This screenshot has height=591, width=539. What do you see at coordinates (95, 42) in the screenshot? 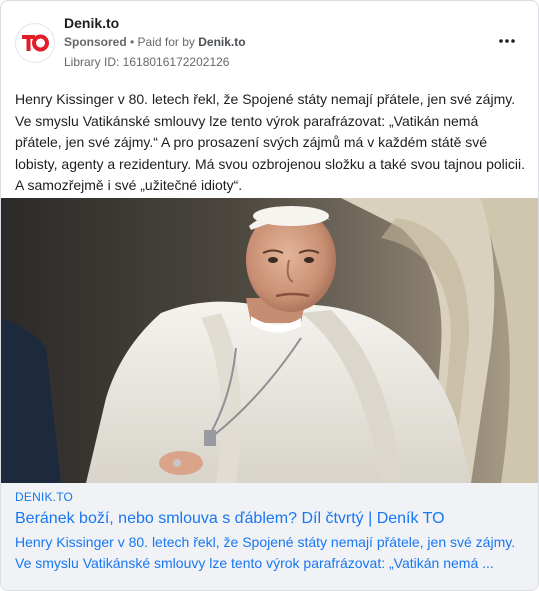
I see `sponsored-label: Sponsored` at bounding box center [95, 42].